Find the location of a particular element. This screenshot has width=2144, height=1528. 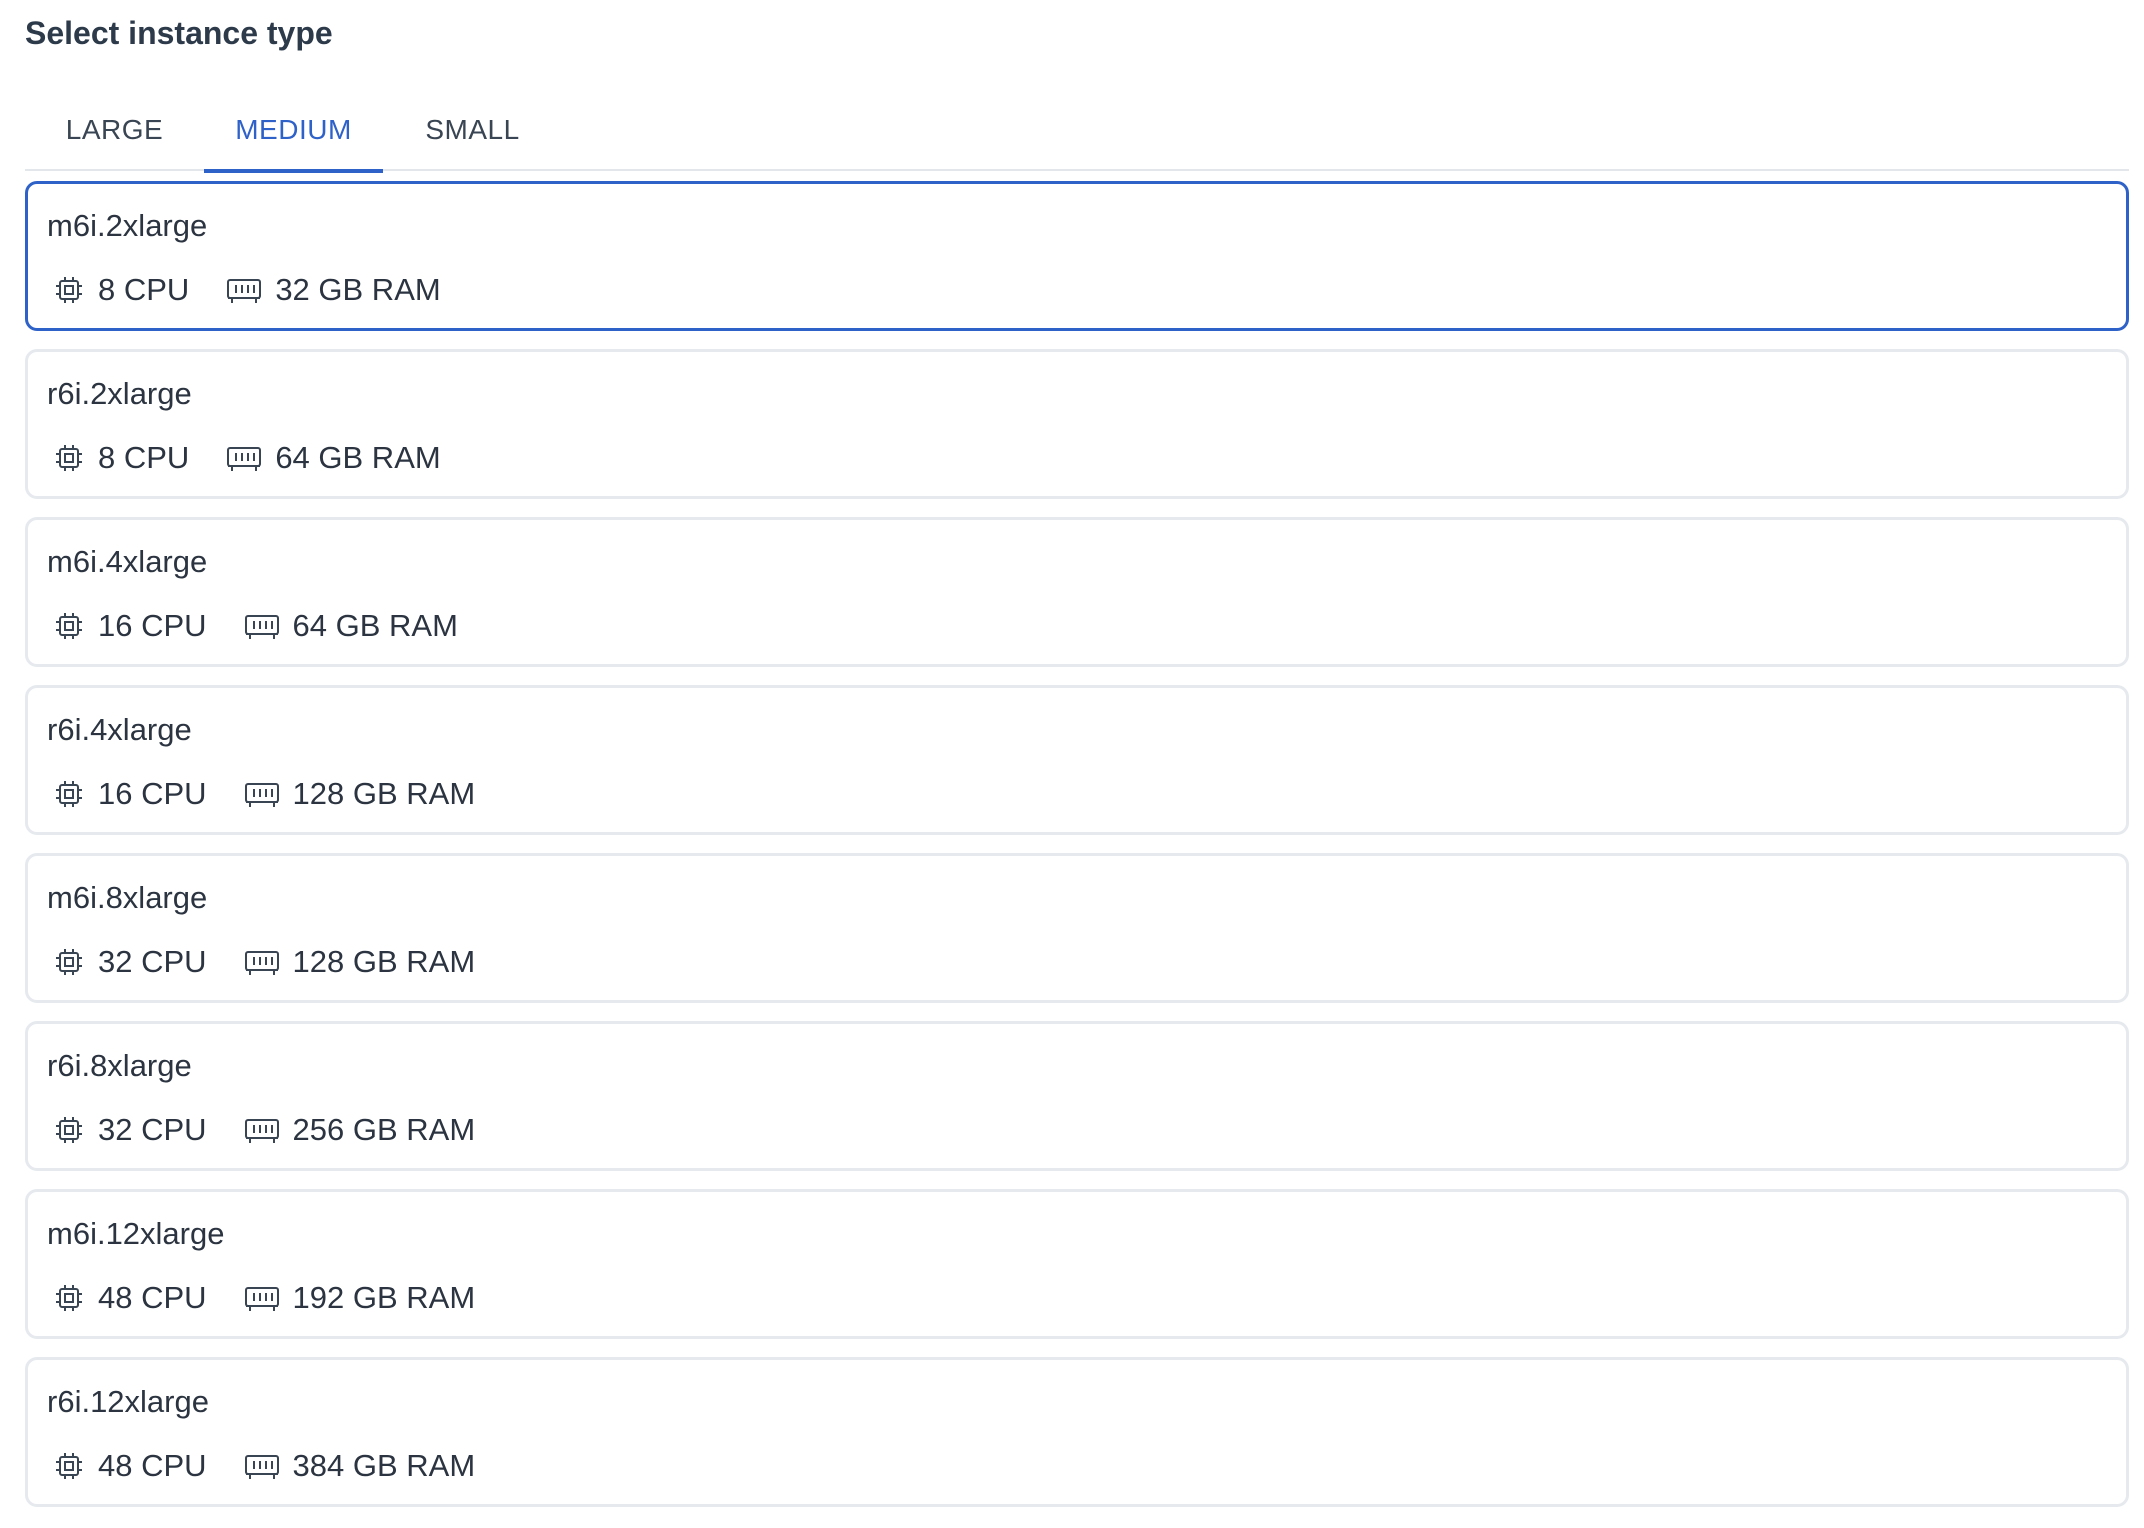

instance-name: r6i.4xlarge is located at coordinates (119, 729).